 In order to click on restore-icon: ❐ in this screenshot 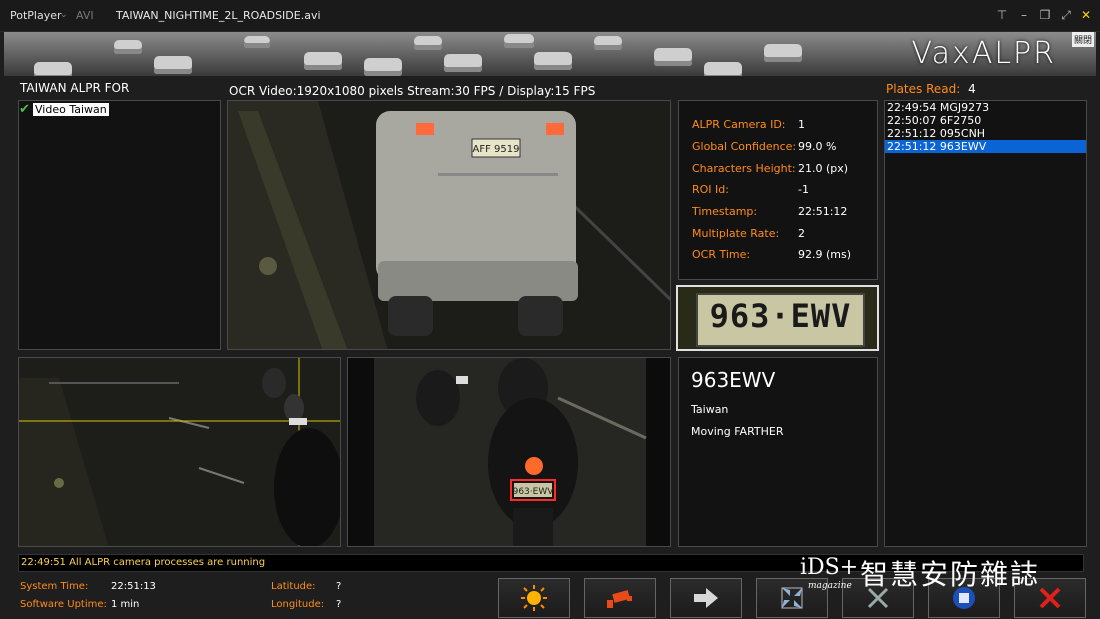, I will do `click(1045, 15)`.